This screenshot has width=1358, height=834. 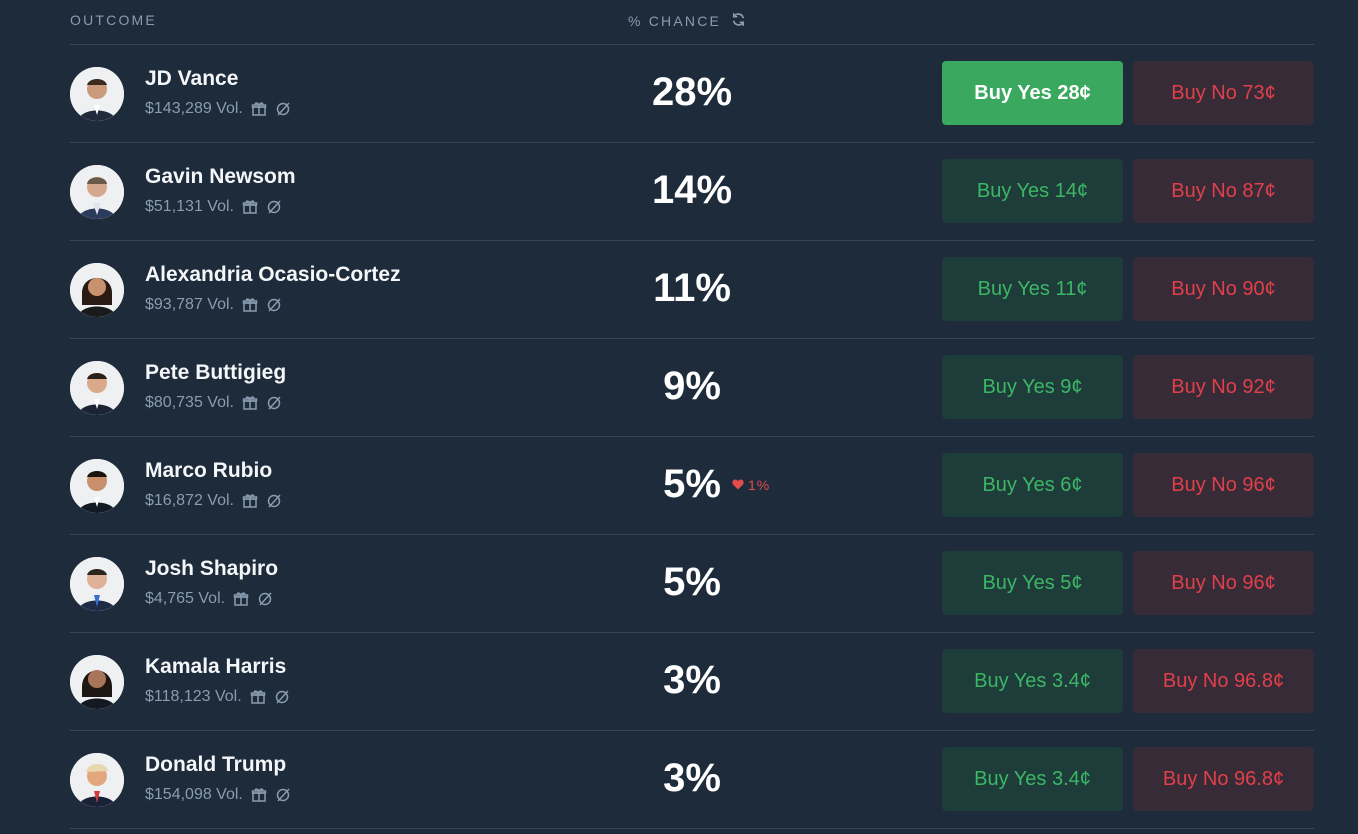 I want to click on buy-yes-button: Buy Yes 9¢, so click(x=1032, y=387).